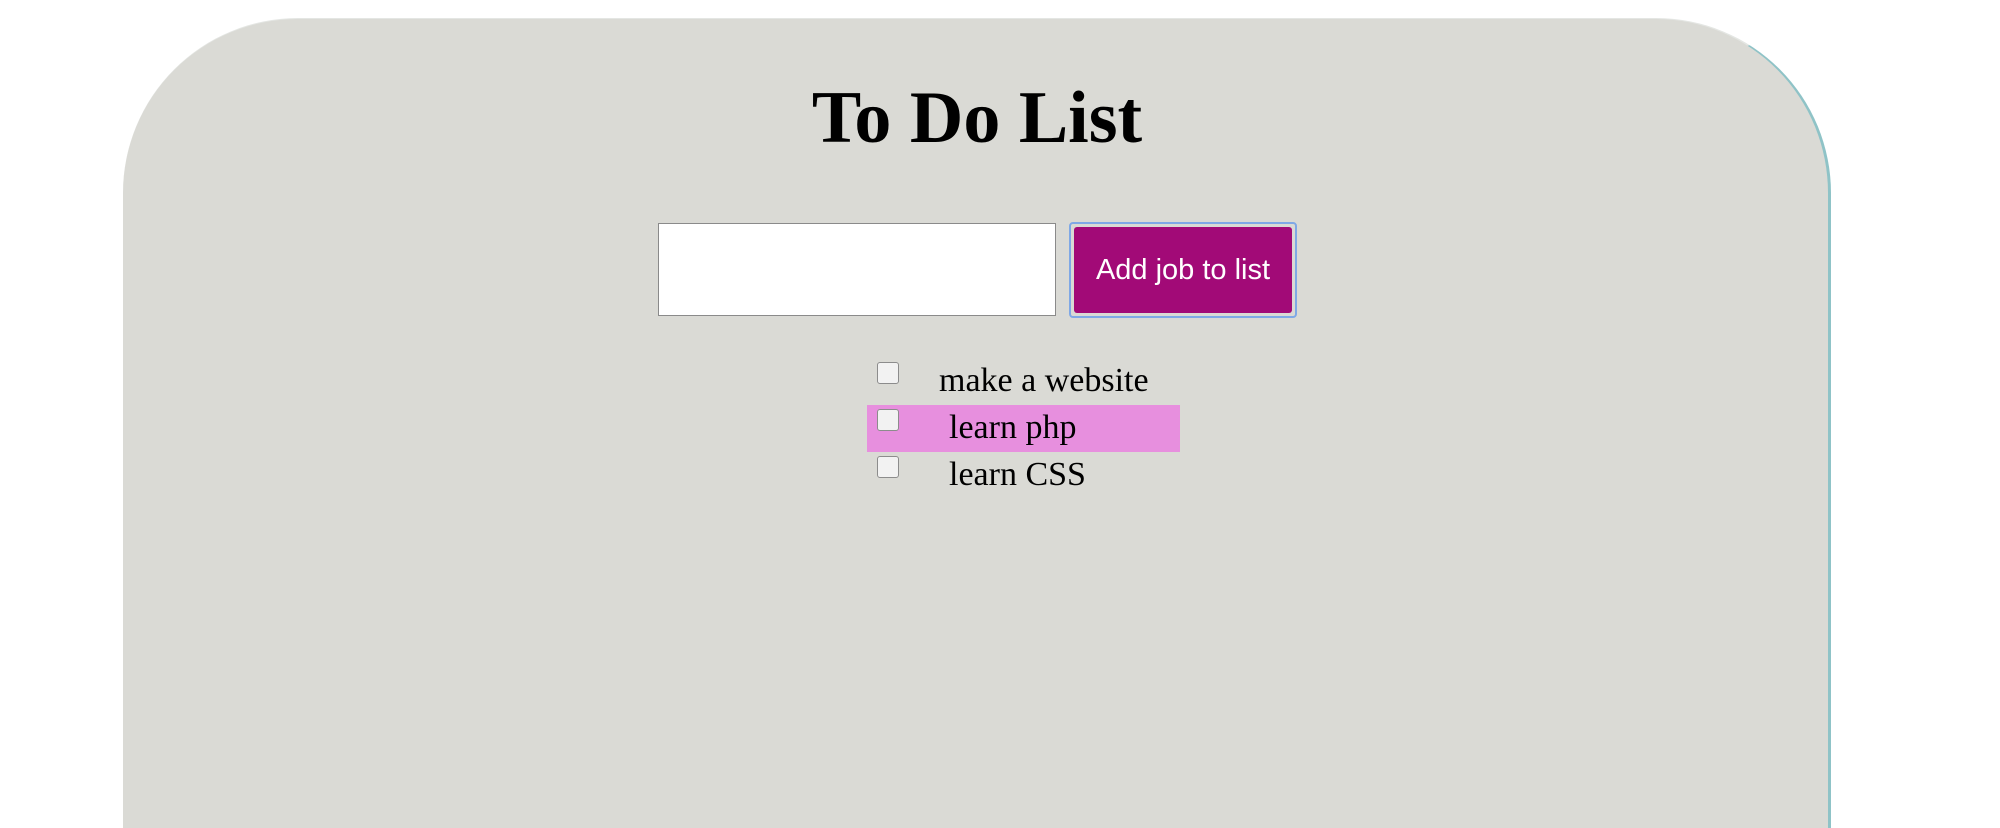  What do you see at coordinates (1044, 380) in the screenshot?
I see `todo-label: make a website` at bounding box center [1044, 380].